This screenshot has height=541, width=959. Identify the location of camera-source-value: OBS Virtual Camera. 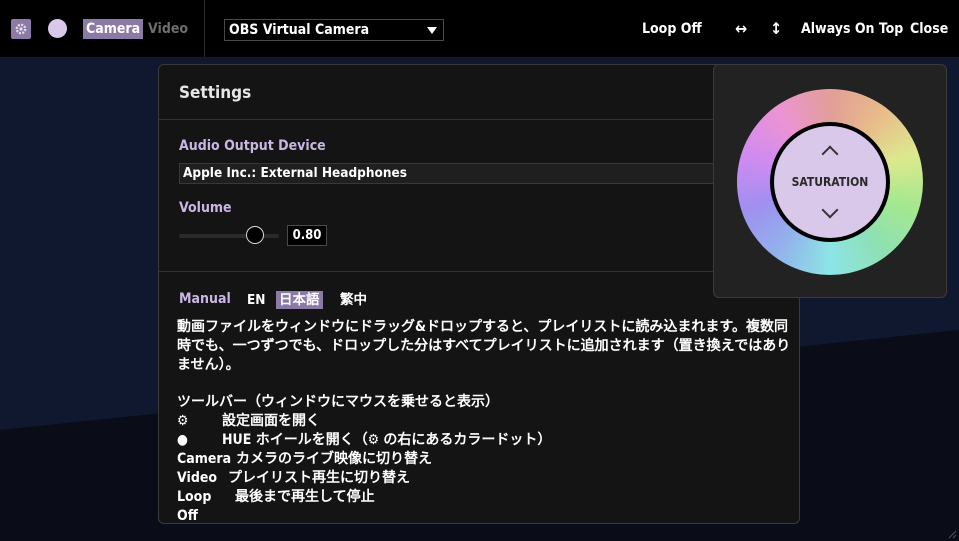
(299, 30).